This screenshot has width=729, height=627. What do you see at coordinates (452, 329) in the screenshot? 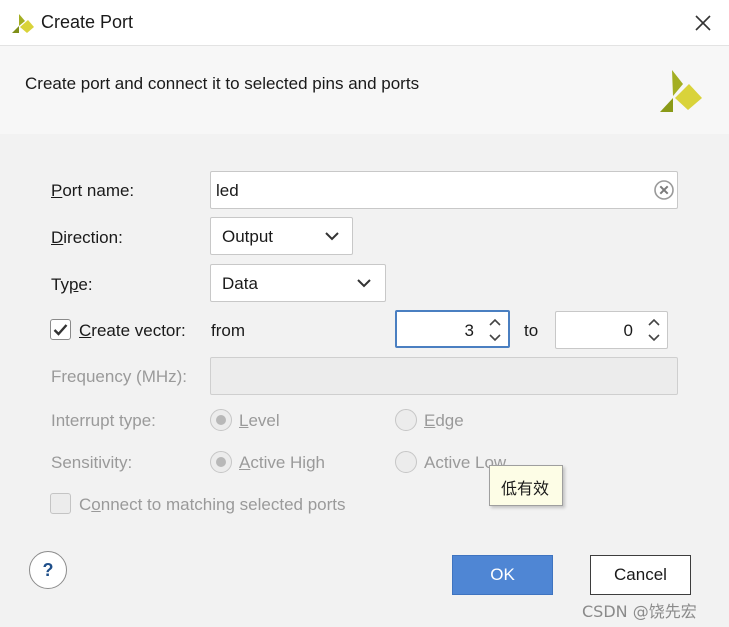
I see `vector-from-spinner: 3` at bounding box center [452, 329].